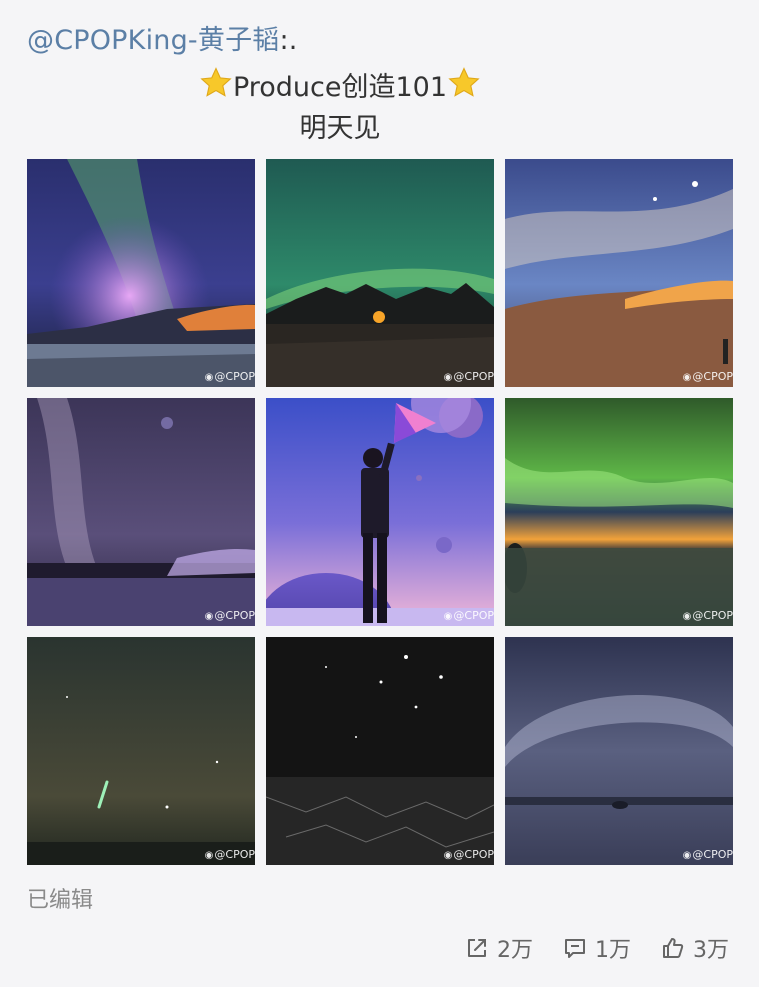 The image size is (759, 987). What do you see at coordinates (673, 948) in the screenshot?
I see `like-icon` at bounding box center [673, 948].